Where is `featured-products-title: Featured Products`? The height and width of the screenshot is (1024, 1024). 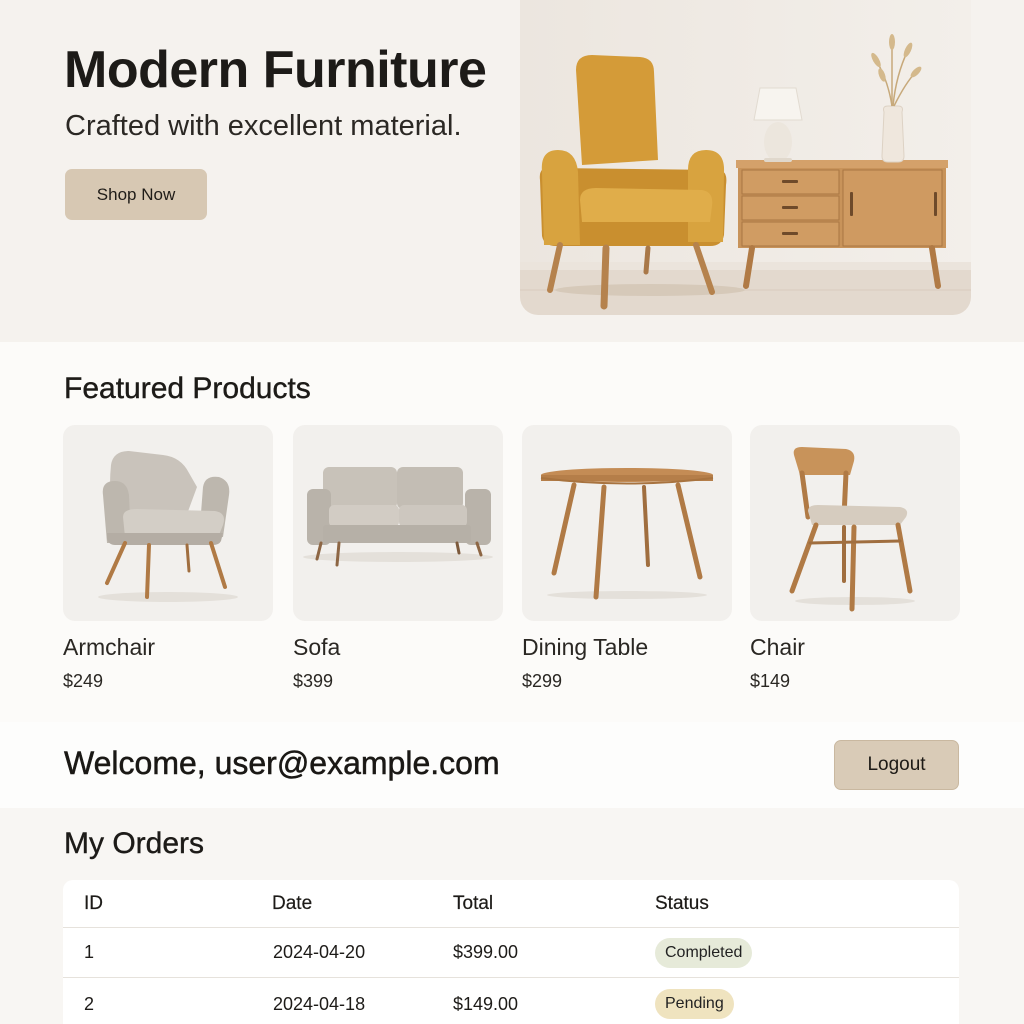 featured-products-title: Featured Products is located at coordinates (187, 388).